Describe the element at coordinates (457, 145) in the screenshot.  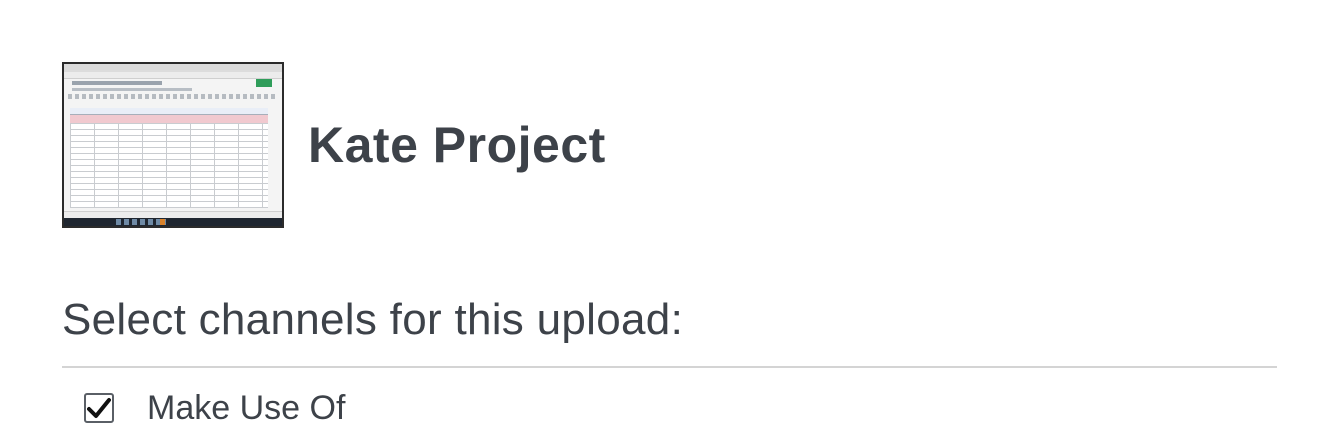
I see `project-title: Kate Project` at that location.